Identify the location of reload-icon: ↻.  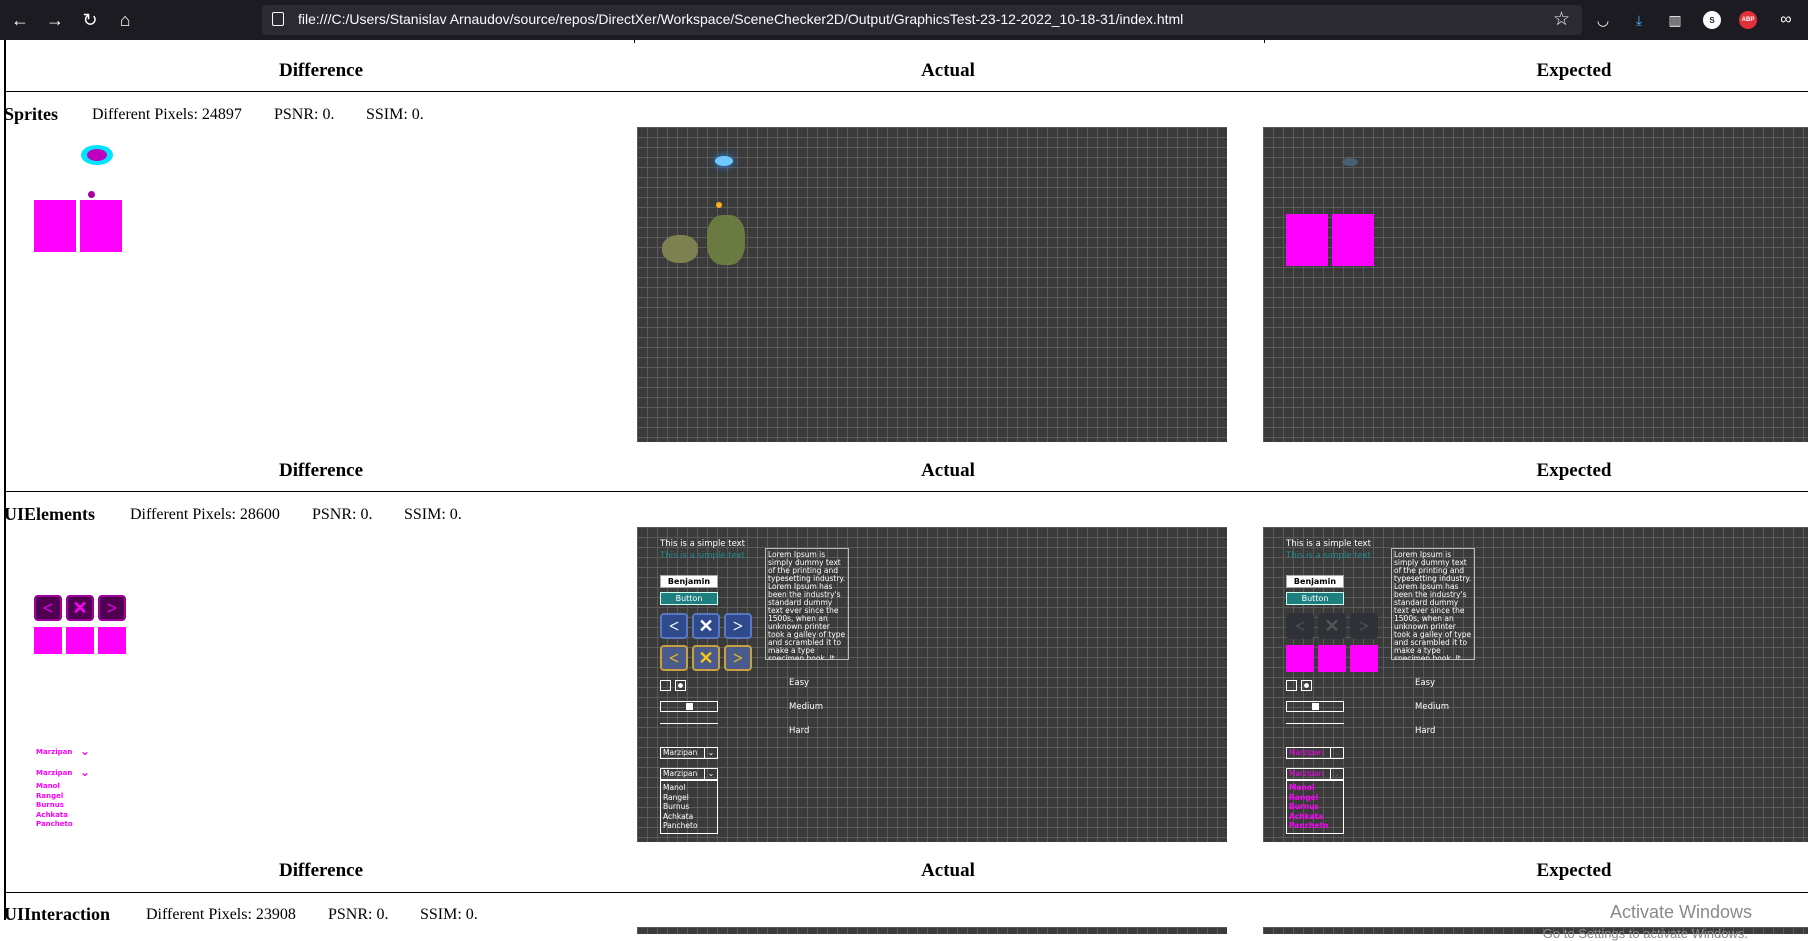
(90, 20).